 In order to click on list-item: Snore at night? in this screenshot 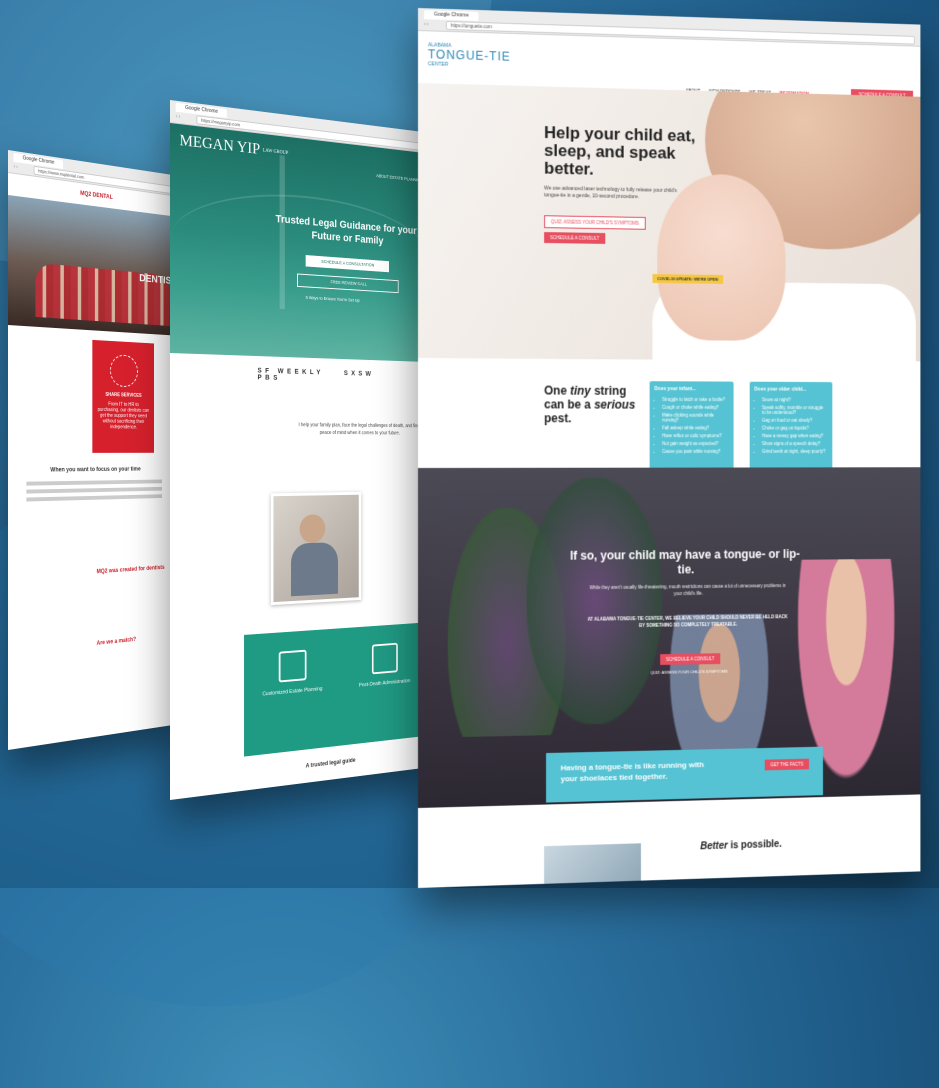, I will do `click(795, 399)`.